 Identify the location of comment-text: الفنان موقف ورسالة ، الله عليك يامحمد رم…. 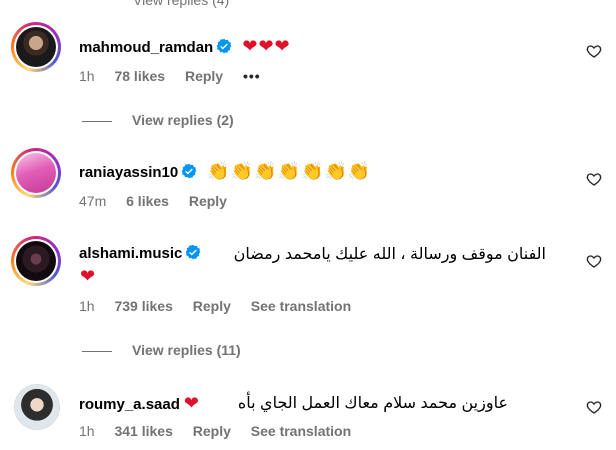
(389, 254).